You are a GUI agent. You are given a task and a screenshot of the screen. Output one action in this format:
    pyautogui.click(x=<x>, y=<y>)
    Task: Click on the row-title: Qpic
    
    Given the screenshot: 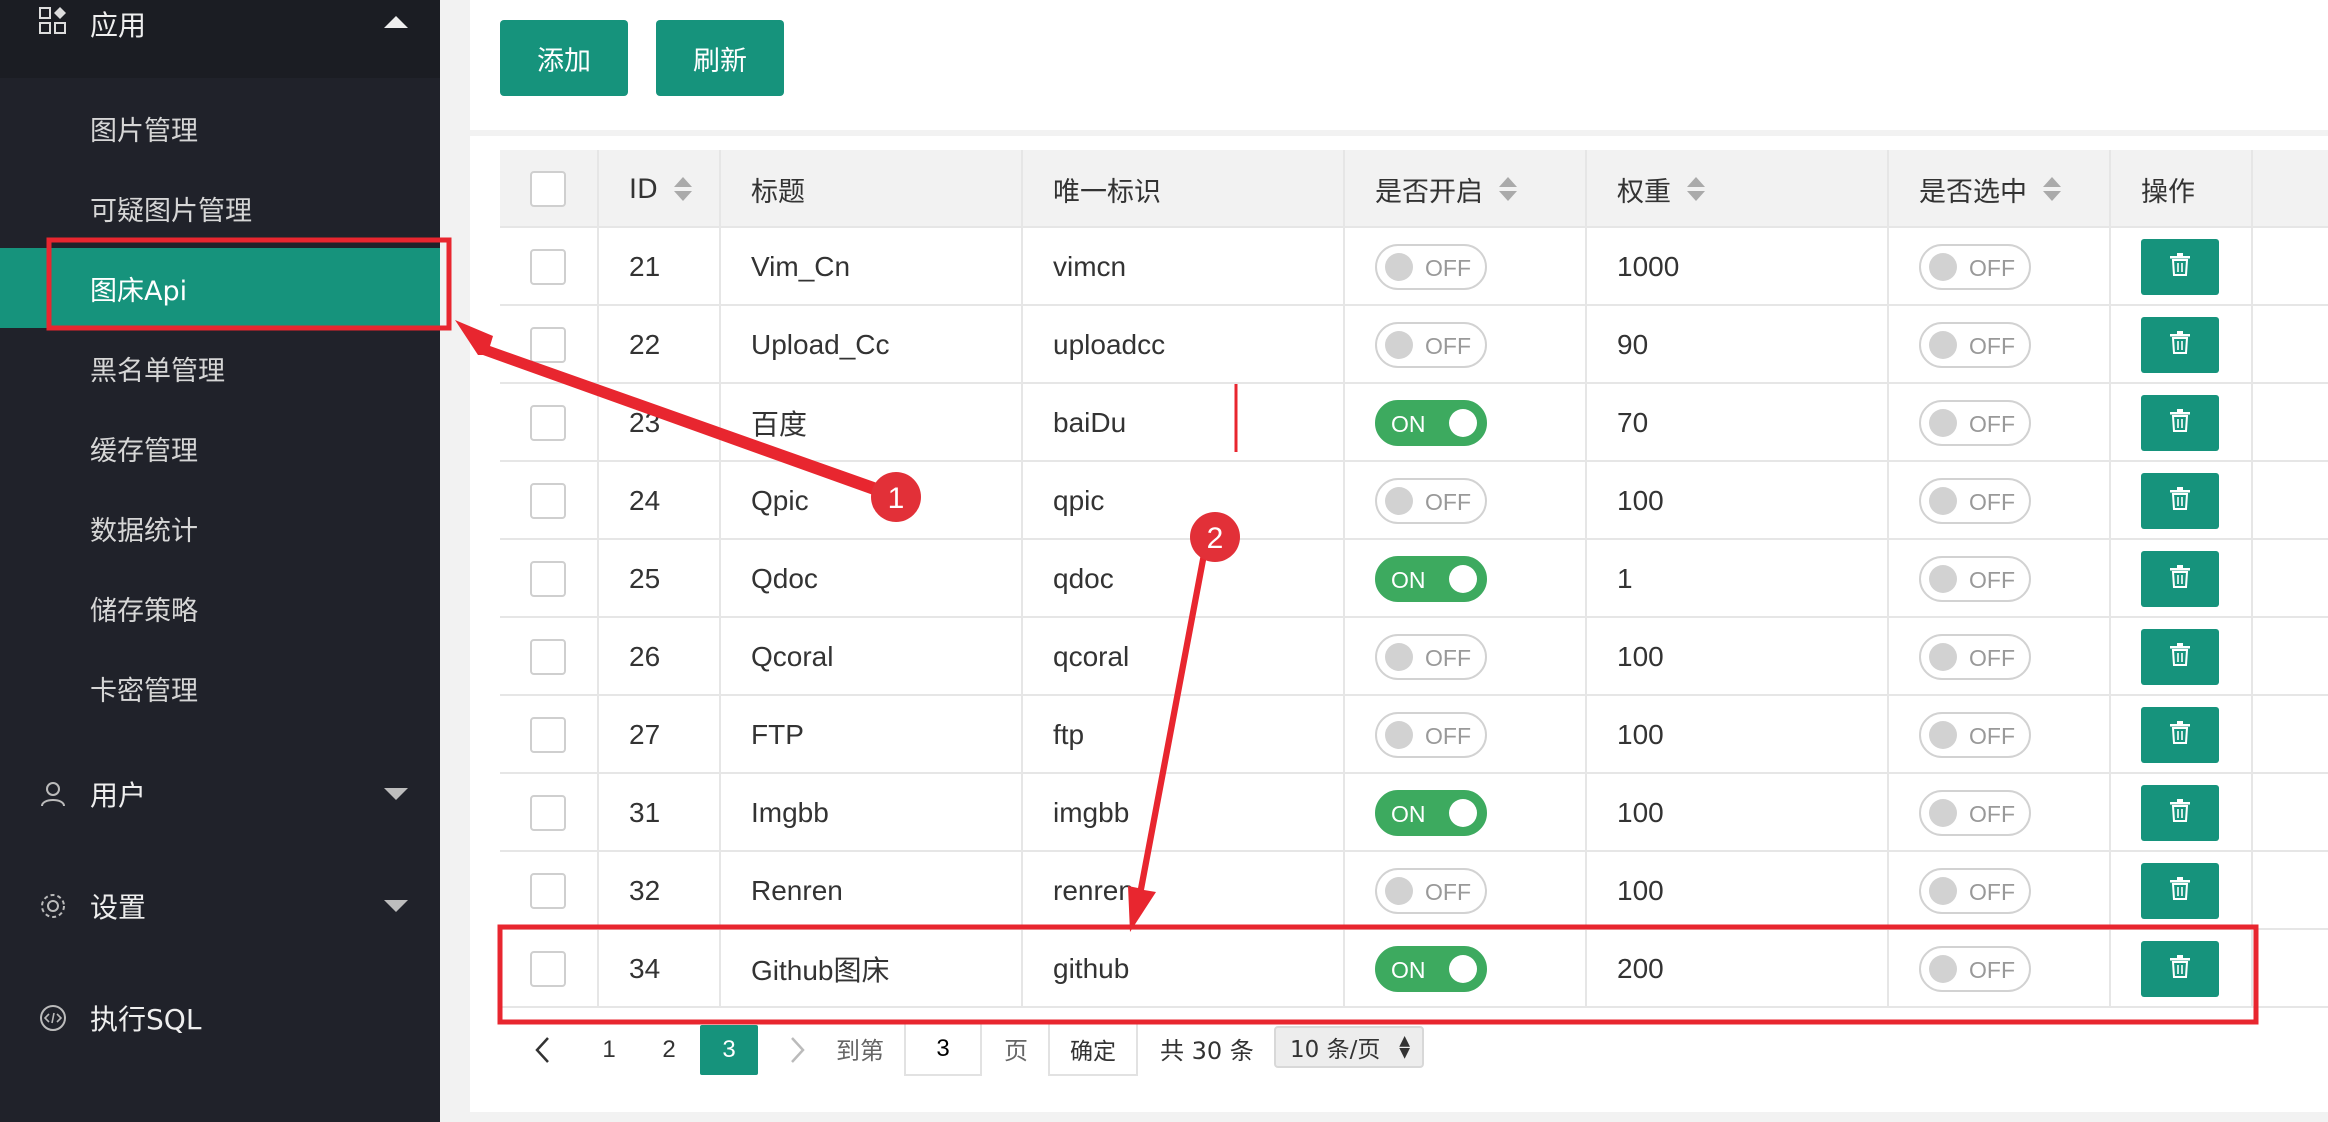 What is the action you would take?
    pyautogui.click(x=872, y=501)
    